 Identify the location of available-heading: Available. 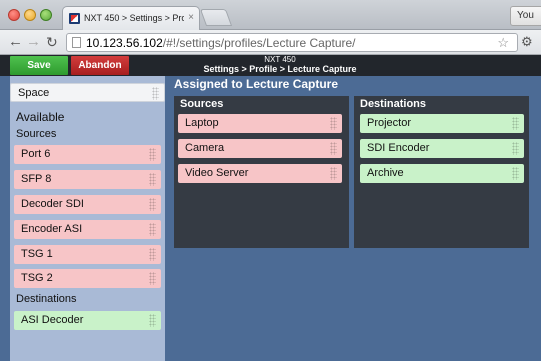
(40, 117).